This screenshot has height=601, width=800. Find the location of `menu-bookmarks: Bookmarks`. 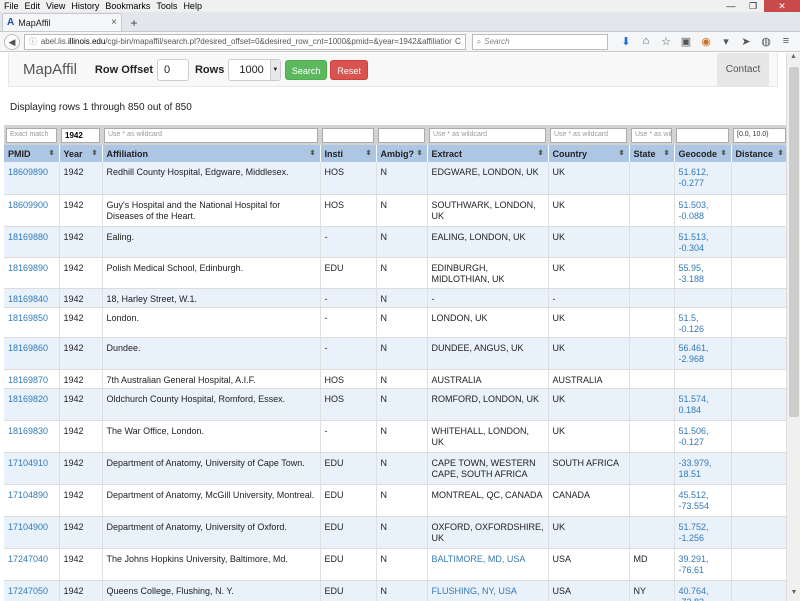

menu-bookmarks: Bookmarks is located at coordinates (127, 6).